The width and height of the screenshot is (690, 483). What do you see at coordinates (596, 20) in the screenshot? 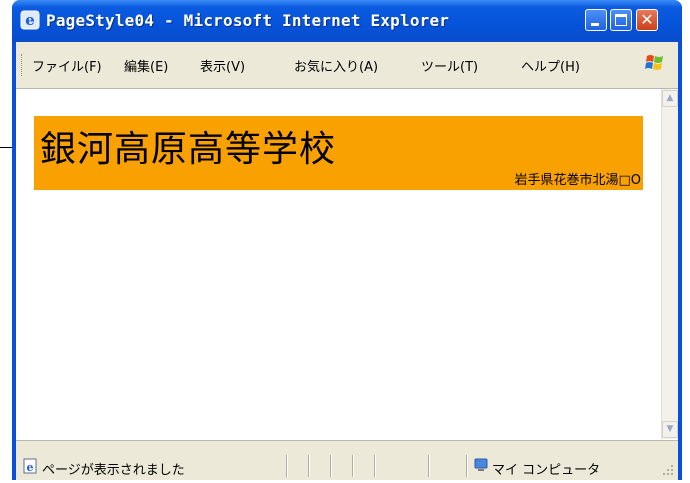
I see `minimize-button` at bounding box center [596, 20].